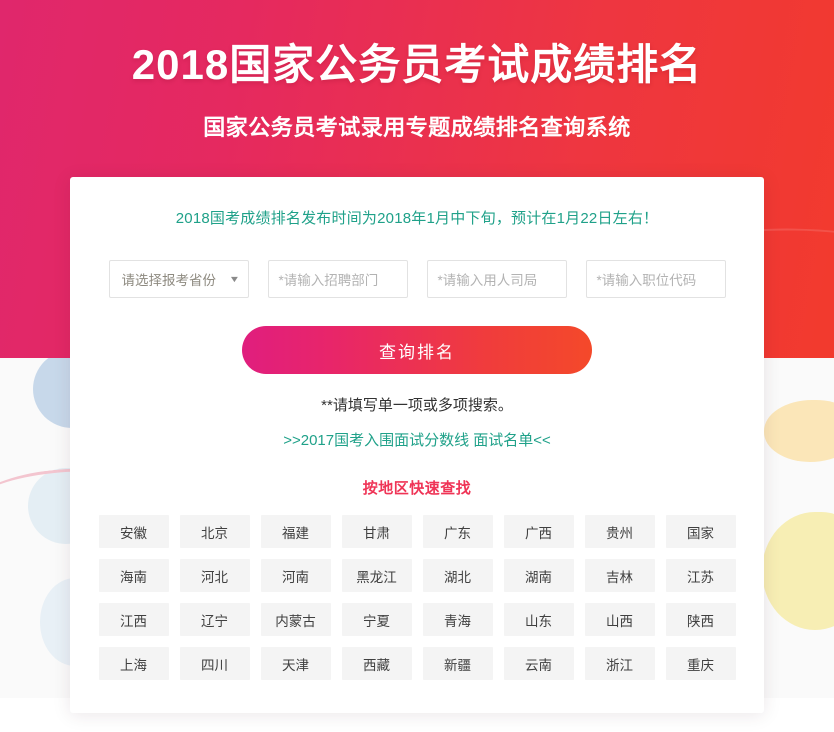  I want to click on region-tile: 黑龙江, so click(376, 575).